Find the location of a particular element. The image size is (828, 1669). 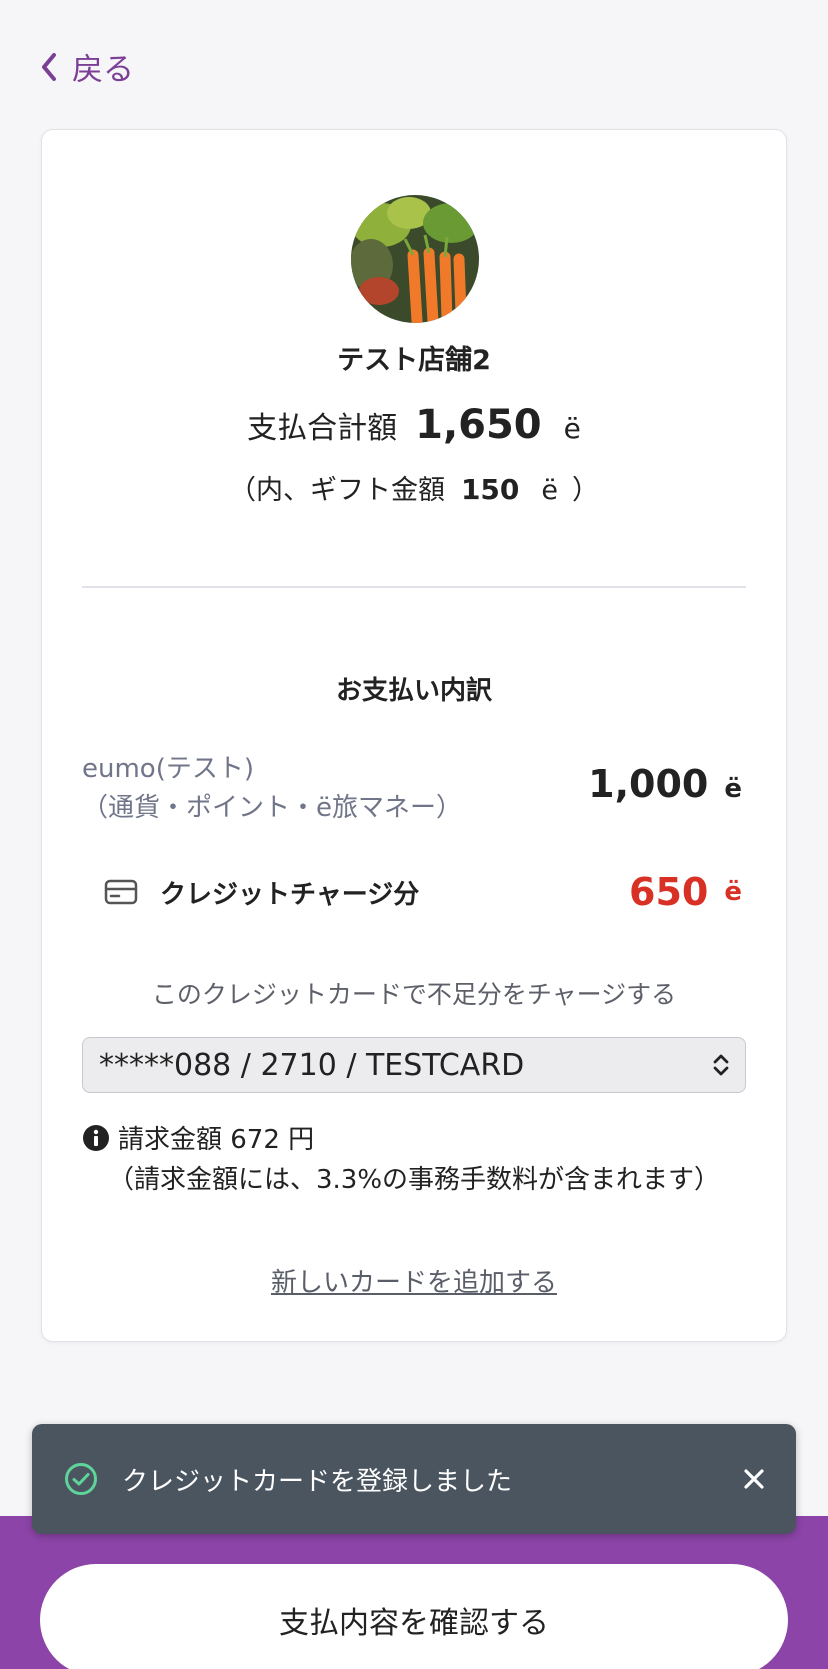

info-icon is located at coordinates (96, 1138).